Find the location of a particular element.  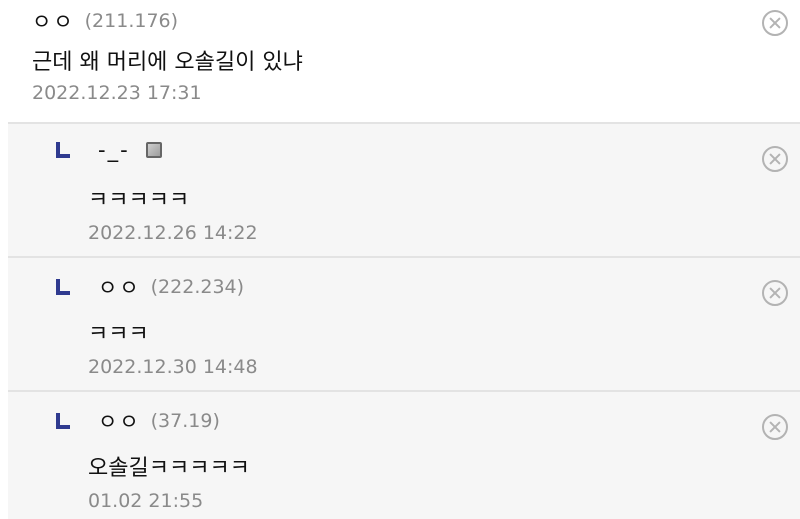

reply-header: ㅇㅇ (222.234) is located at coordinates (150, 287).